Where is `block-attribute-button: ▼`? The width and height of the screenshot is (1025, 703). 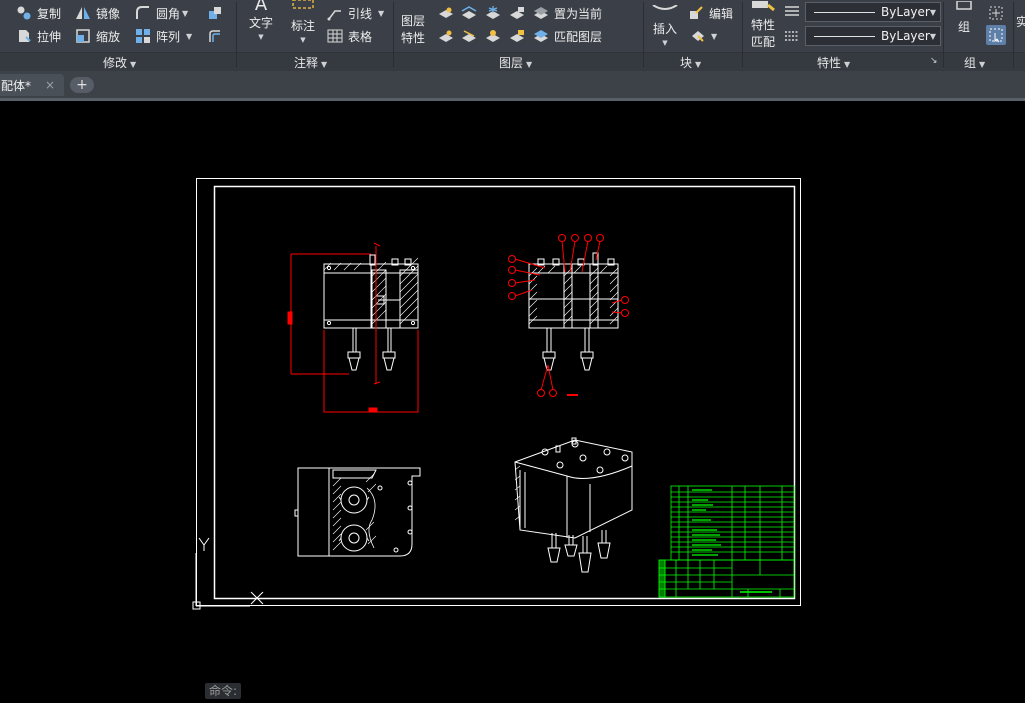
block-attribute-button: ▼ is located at coordinates (703, 36).